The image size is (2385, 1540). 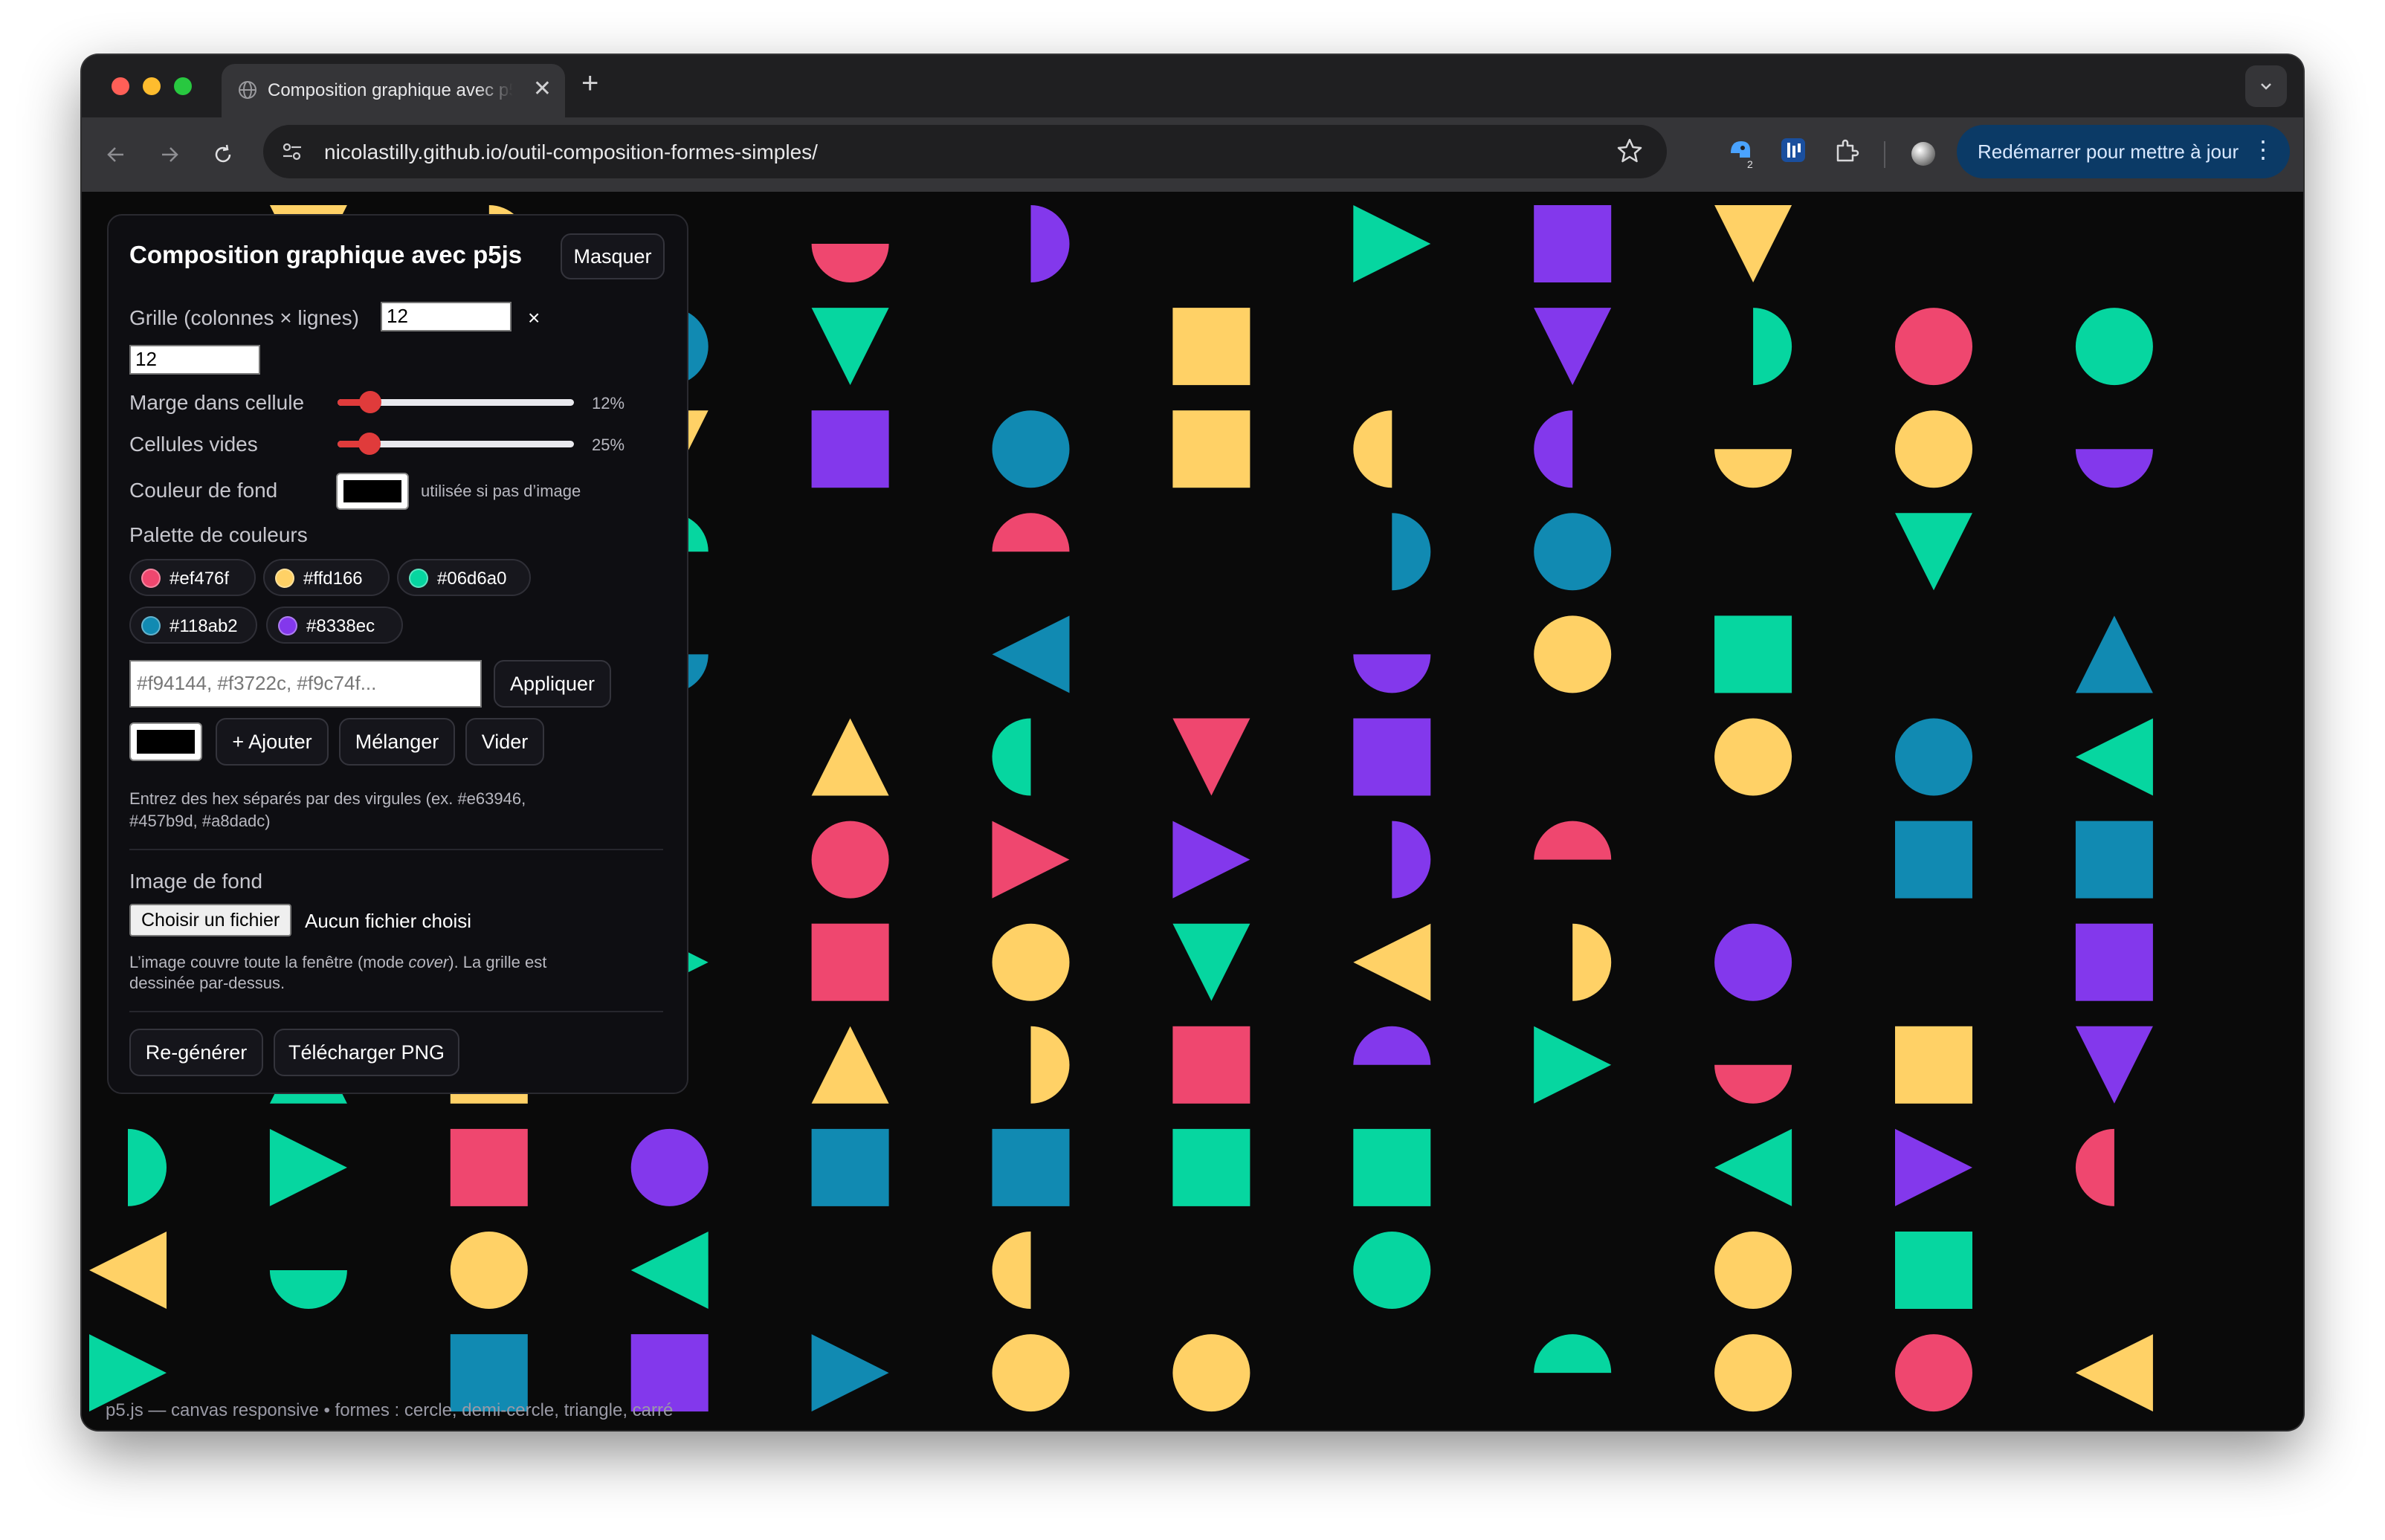 I want to click on palette-chip-label: #118ab2, so click(x=204, y=626).